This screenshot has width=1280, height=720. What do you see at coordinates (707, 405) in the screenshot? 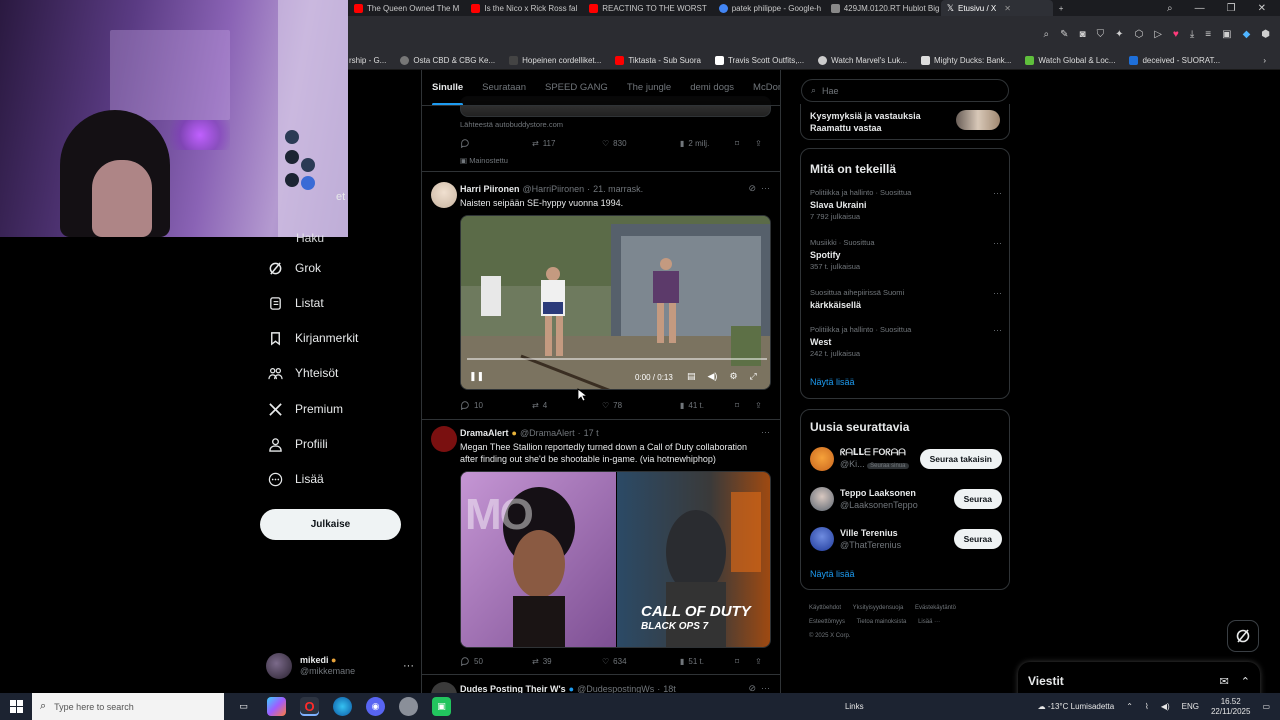
I see `views-button: ▮ 41 t.` at bounding box center [707, 405].